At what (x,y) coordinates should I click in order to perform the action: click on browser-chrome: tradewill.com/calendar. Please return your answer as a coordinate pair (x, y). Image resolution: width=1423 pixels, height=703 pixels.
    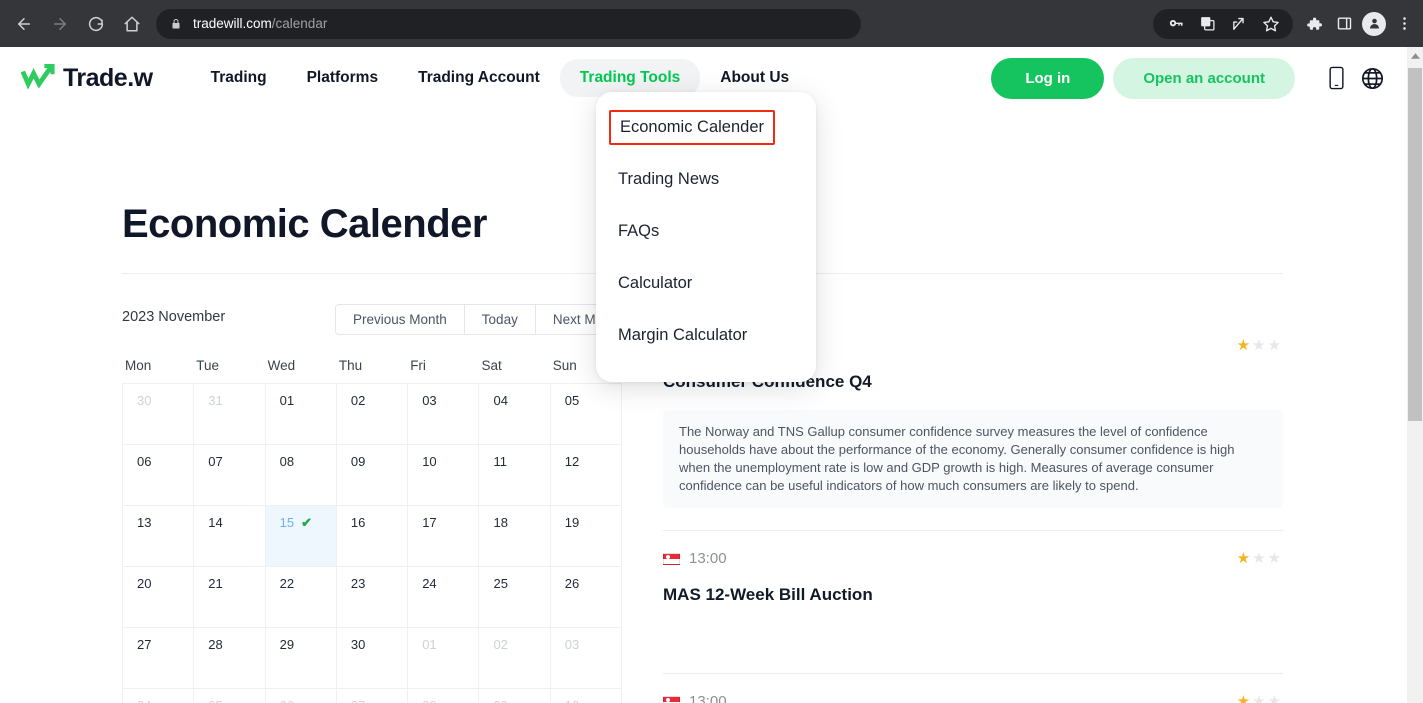
    Looking at the image, I should click on (711, 23).